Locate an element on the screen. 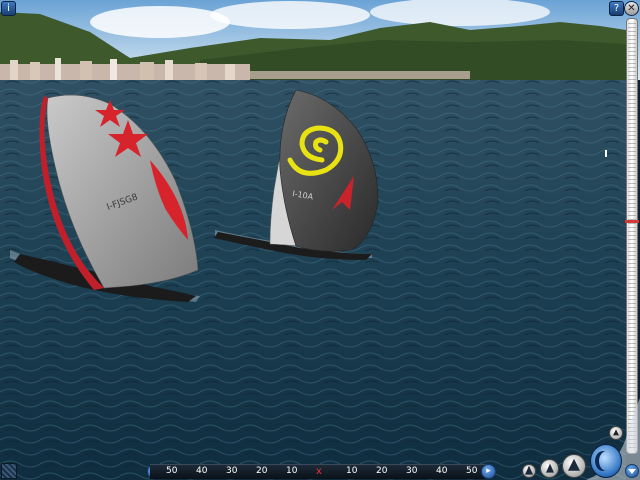  distant-buoy is located at coordinates (606, 153).